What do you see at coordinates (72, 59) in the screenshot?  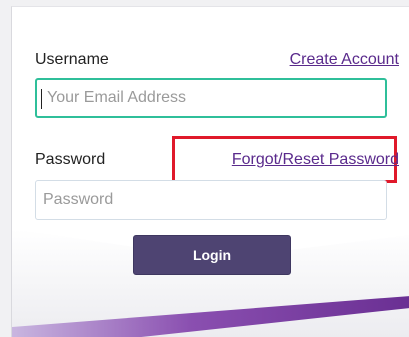 I see `username-label: Username` at bounding box center [72, 59].